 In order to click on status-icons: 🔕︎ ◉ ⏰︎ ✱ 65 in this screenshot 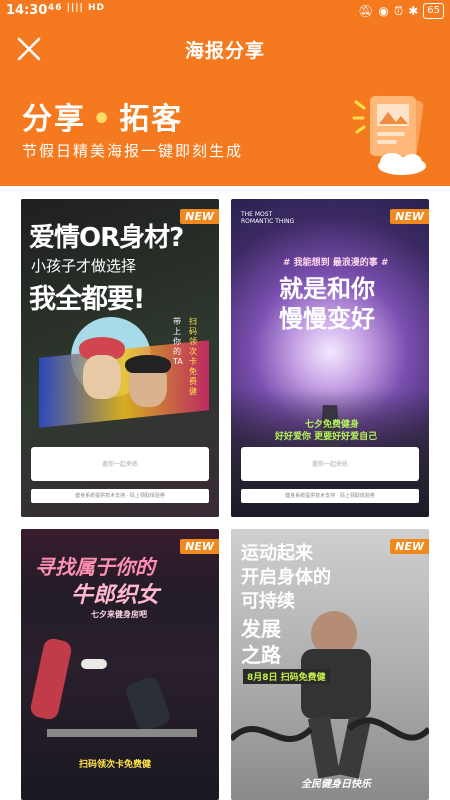, I will do `click(401, 11)`.